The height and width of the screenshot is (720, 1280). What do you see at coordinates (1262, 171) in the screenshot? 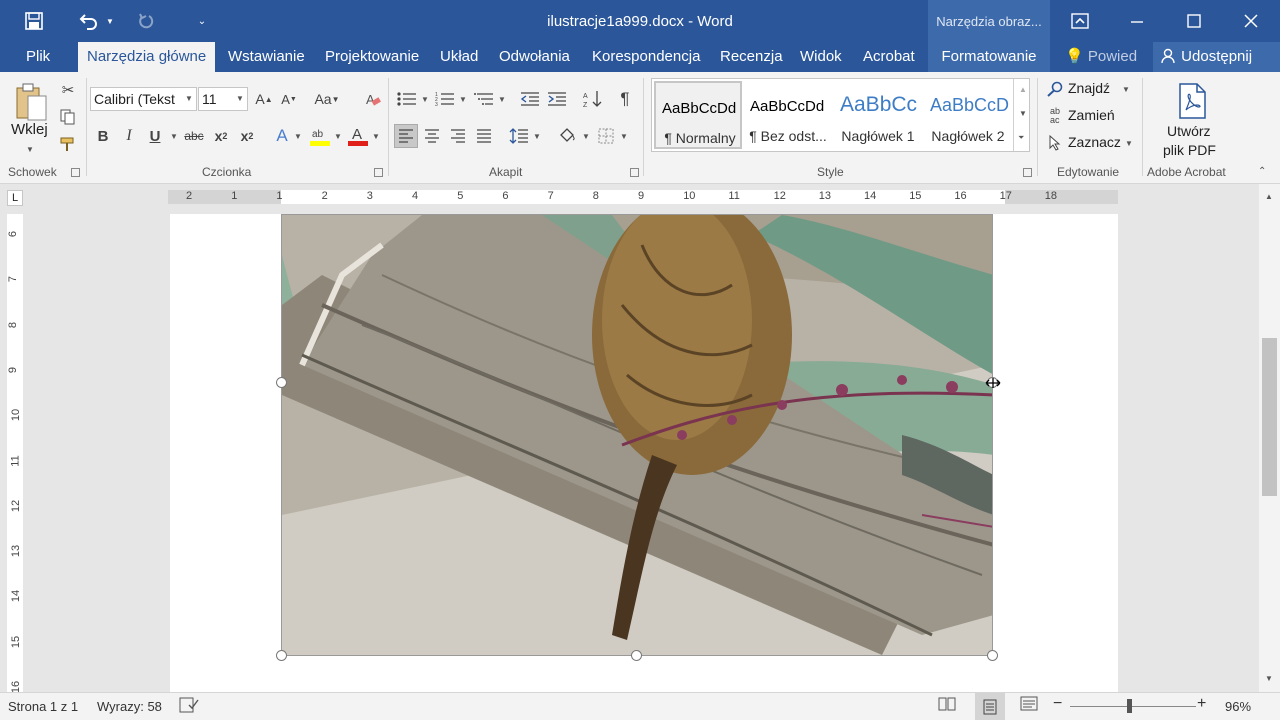
I see `collapse-ribbon-icon: ⌃` at bounding box center [1262, 171].